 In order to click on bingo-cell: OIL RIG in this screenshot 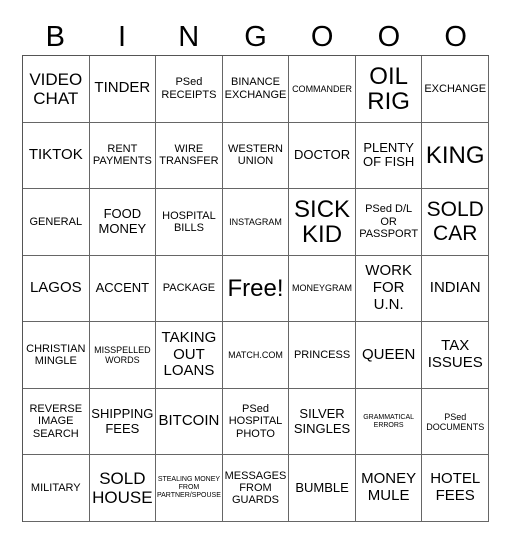, I will do `click(389, 89)`.